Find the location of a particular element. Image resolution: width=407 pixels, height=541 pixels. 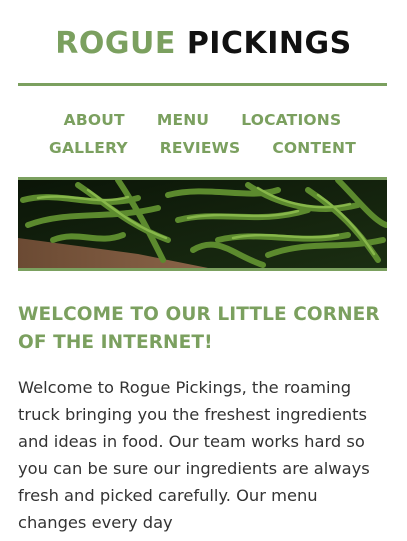

nav-link-gallery: GALLERY is located at coordinates (88, 148).